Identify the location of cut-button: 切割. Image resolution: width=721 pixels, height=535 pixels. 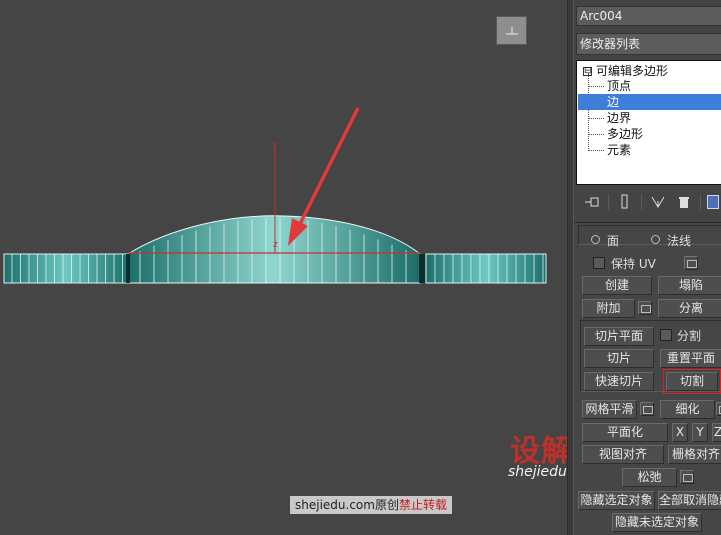
(692, 381).